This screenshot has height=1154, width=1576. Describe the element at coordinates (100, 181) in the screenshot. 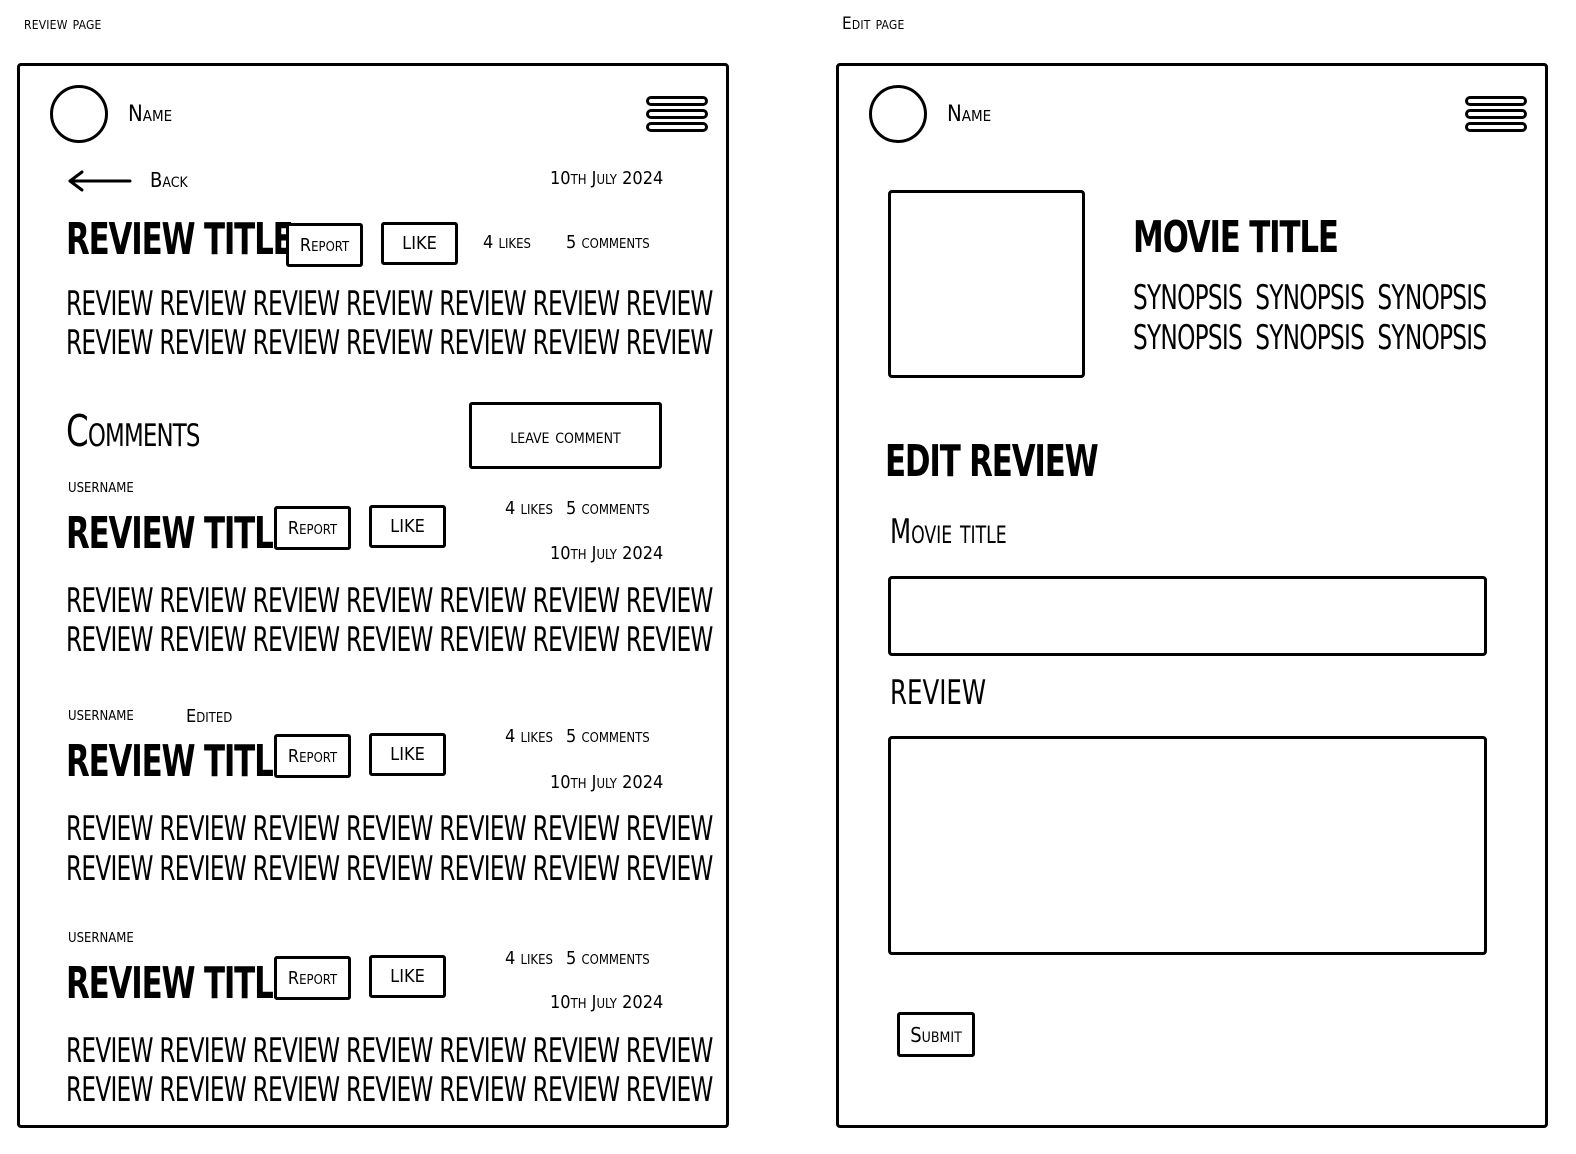

I see `back-arrow-icon` at that location.